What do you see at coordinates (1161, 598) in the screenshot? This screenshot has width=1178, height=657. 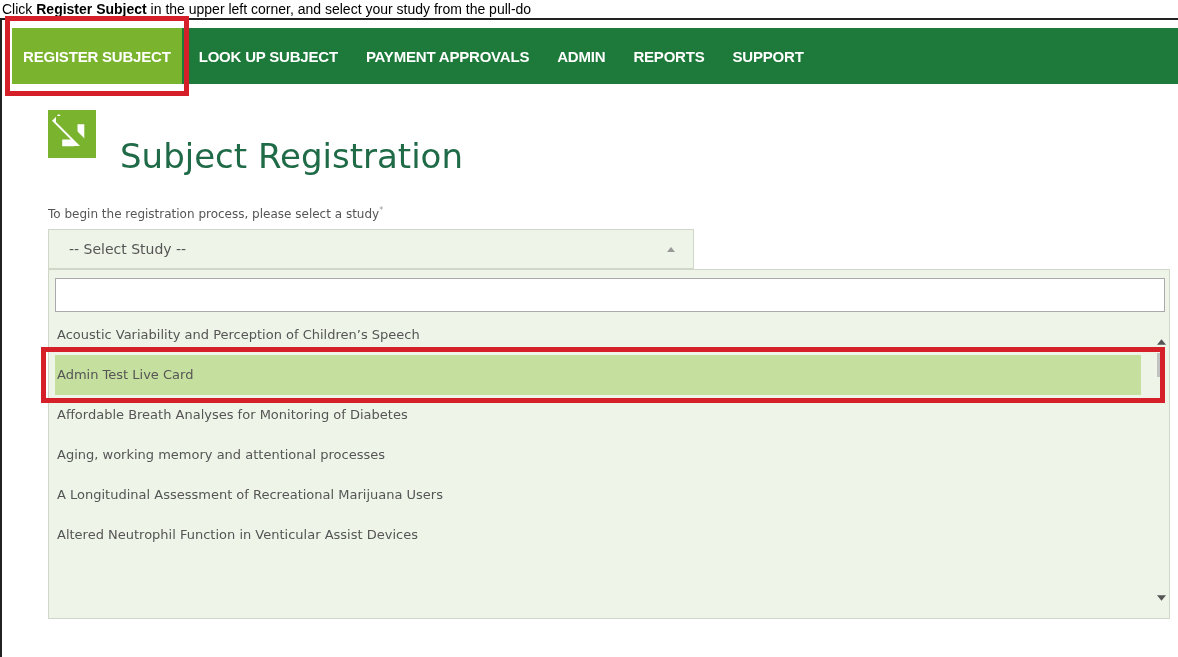 I see `scroll-down-icon` at bounding box center [1161, 598].